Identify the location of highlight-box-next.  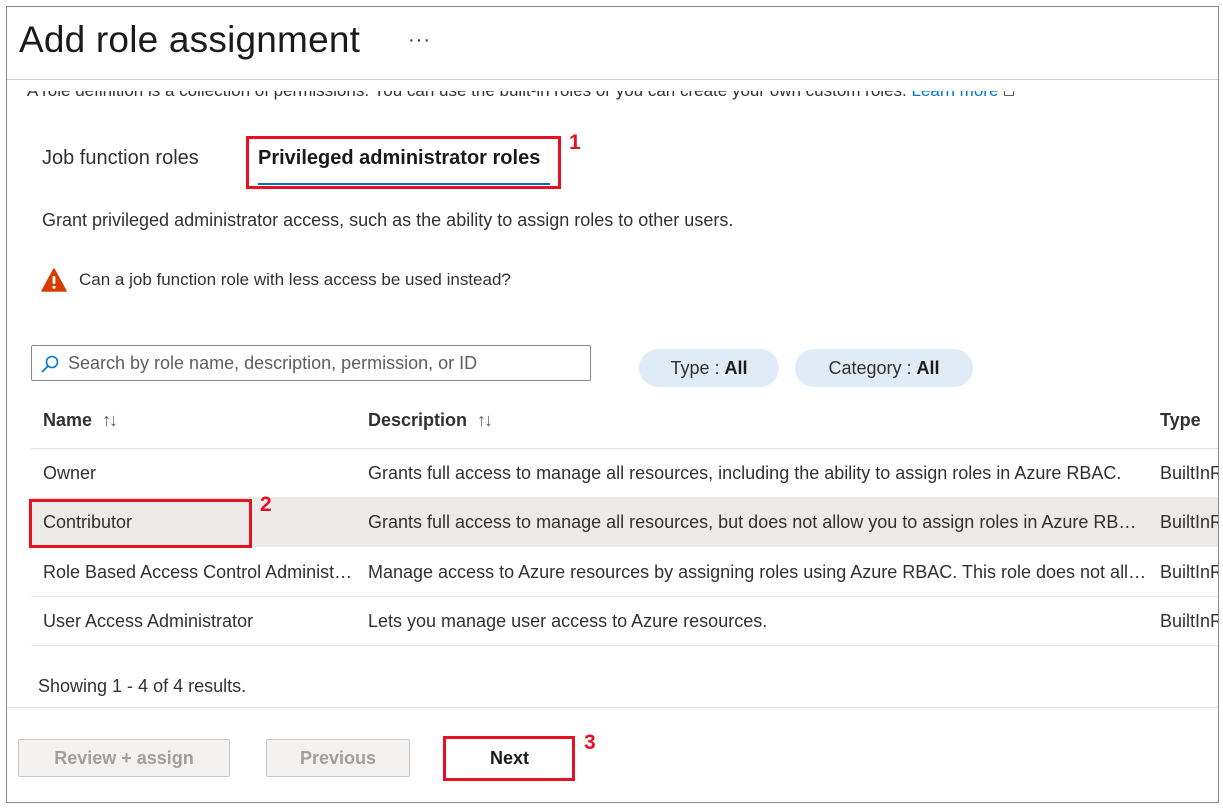
(509, 758).